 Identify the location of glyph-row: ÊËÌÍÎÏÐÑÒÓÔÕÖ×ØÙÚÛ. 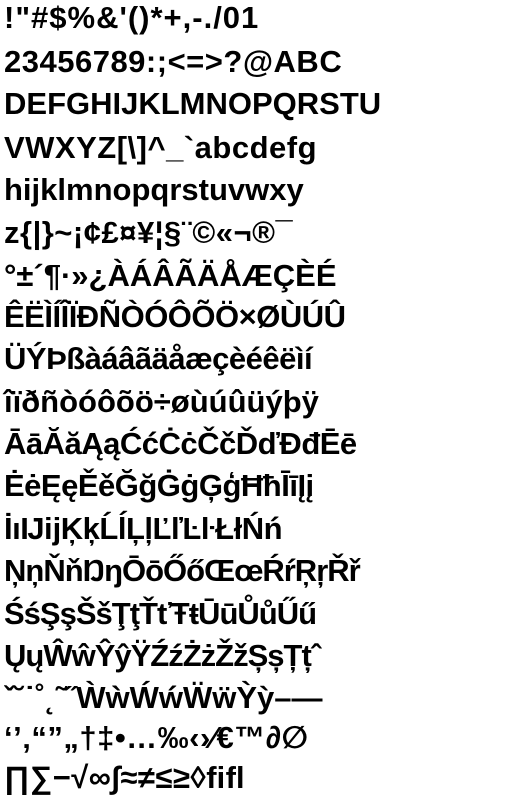
(175, 316).